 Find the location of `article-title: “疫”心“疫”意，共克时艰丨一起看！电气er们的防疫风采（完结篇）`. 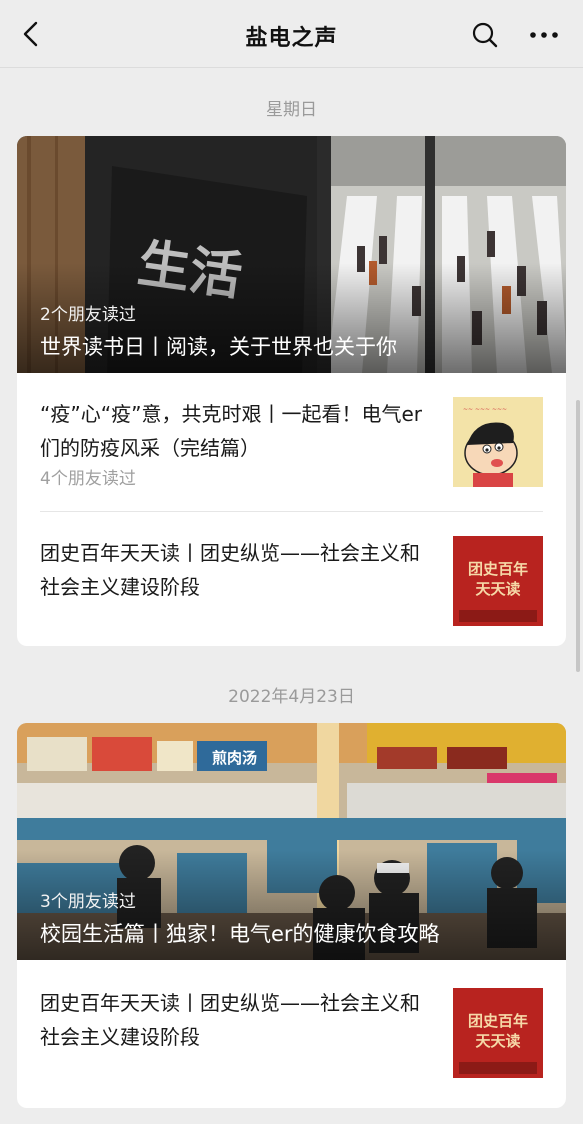

article-title: “疫”心“疫”意，共克时艰丨一起看！电气er们的防疫风采（完结篇） is located at coordinates (231, 431).